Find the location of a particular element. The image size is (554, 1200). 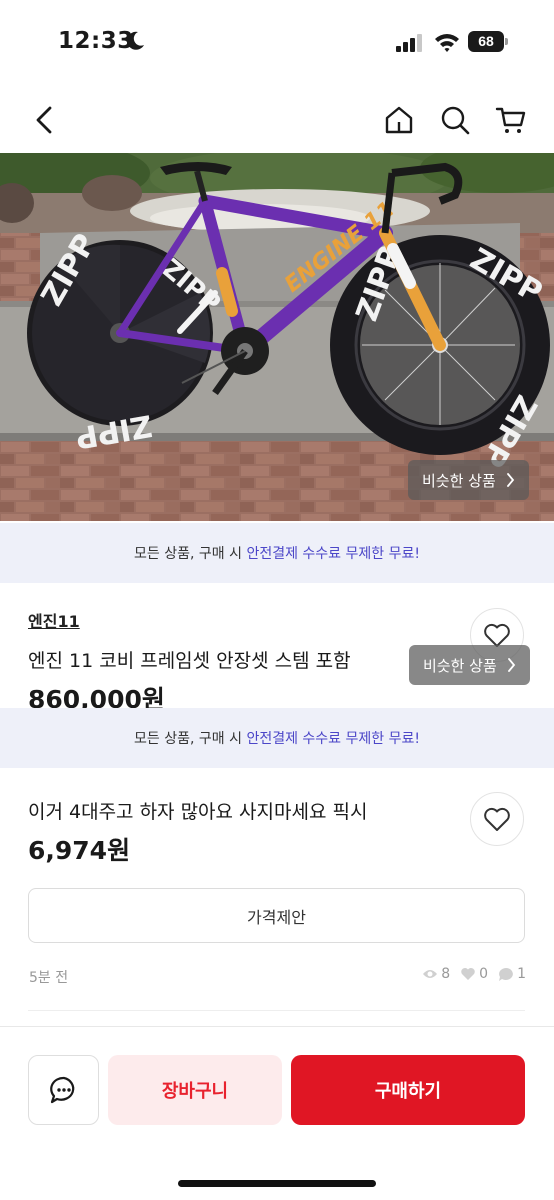

views-count: 8 is located at coordinates (446, 974).